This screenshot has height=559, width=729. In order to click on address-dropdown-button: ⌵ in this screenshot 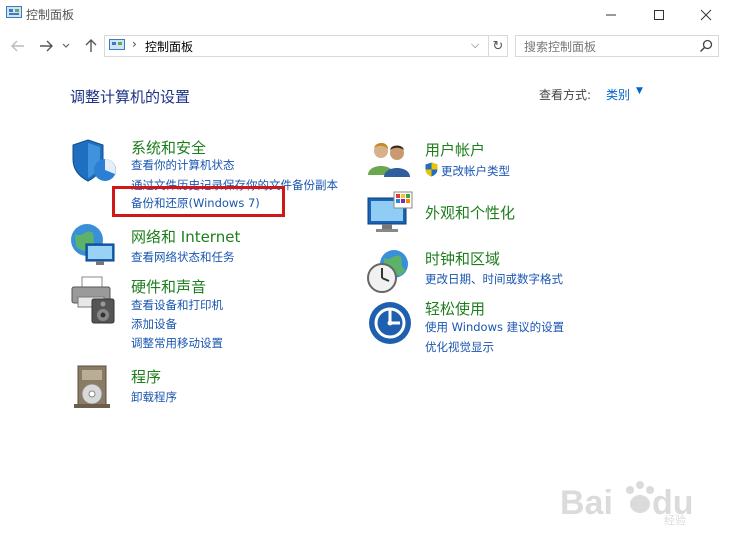, I will do `click(475, 45)`.